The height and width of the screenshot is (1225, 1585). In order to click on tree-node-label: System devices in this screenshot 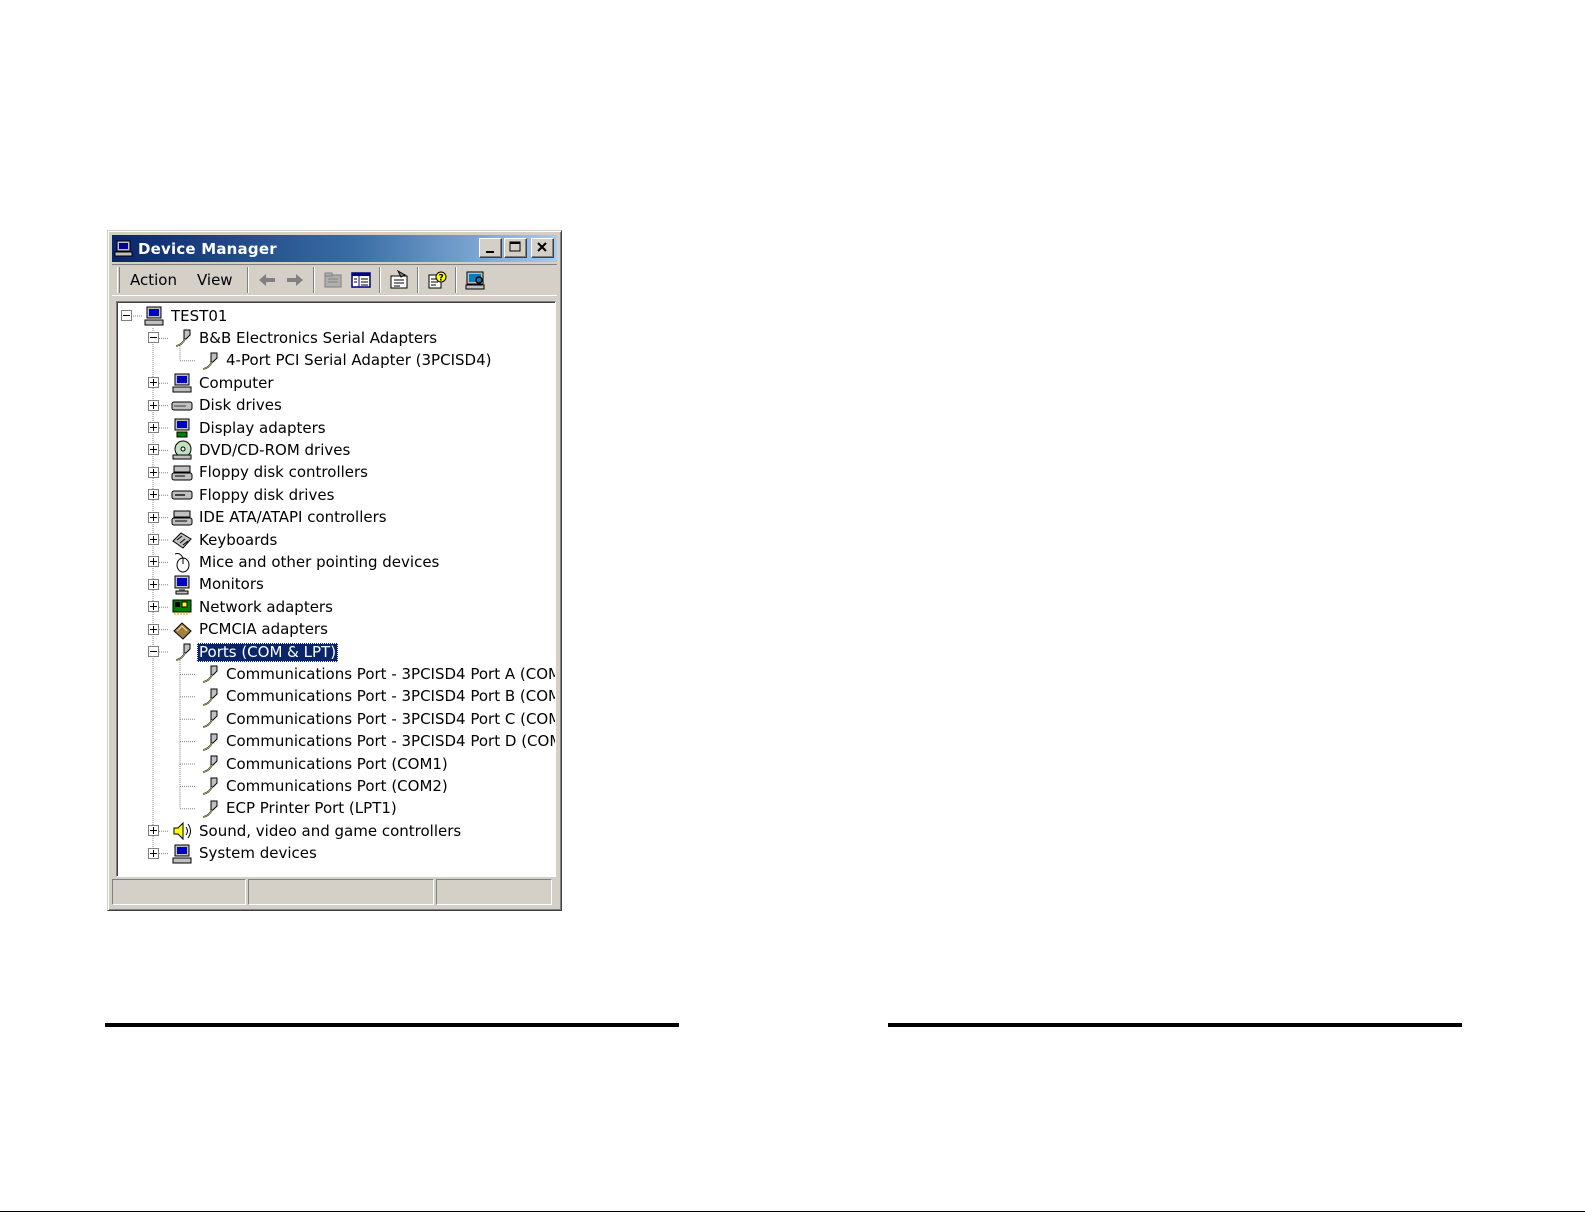, I will do `click(258, 853)`.